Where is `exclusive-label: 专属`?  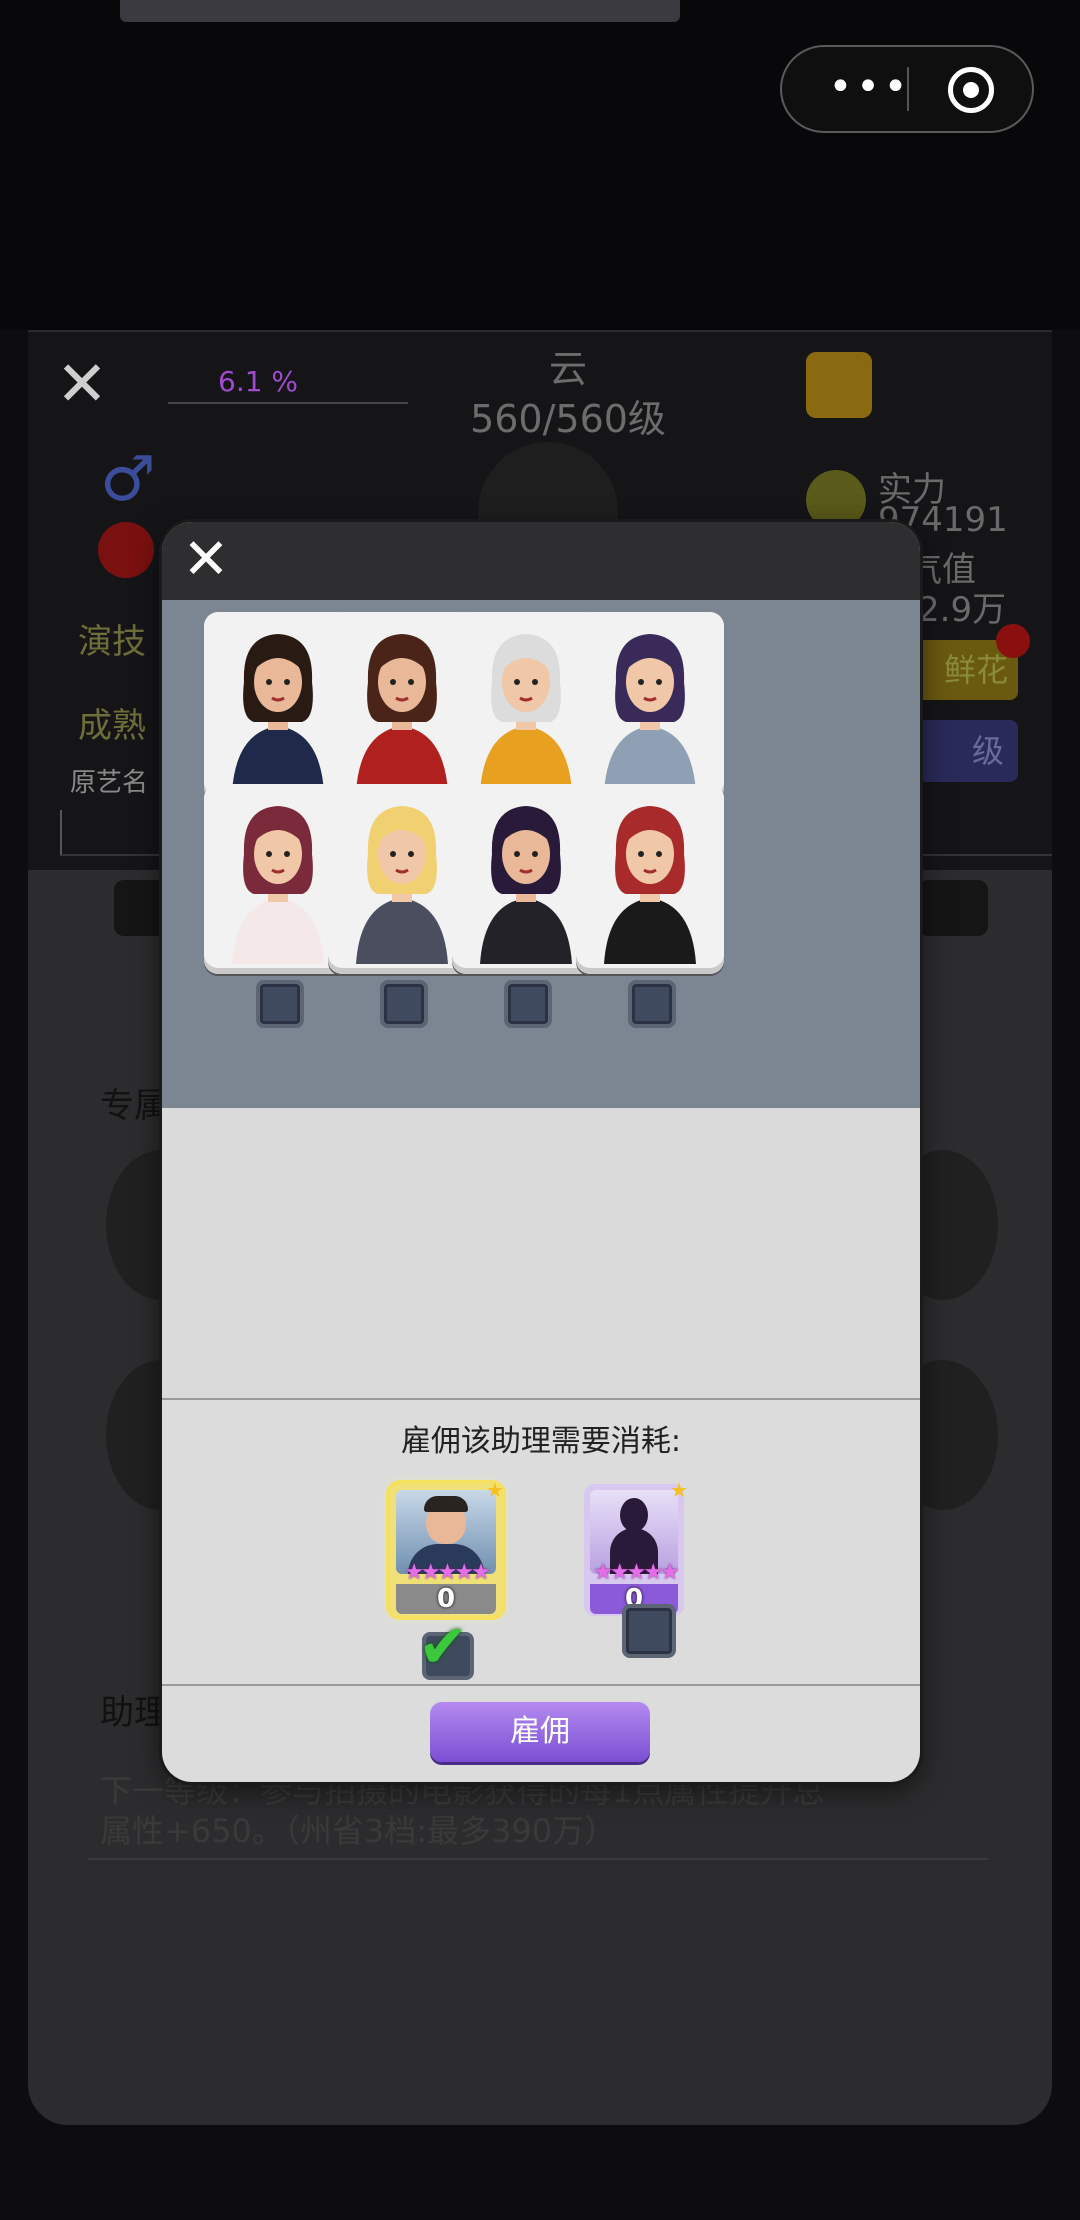
exclusive-label: 专属 is located at coordinates (134, 1106).